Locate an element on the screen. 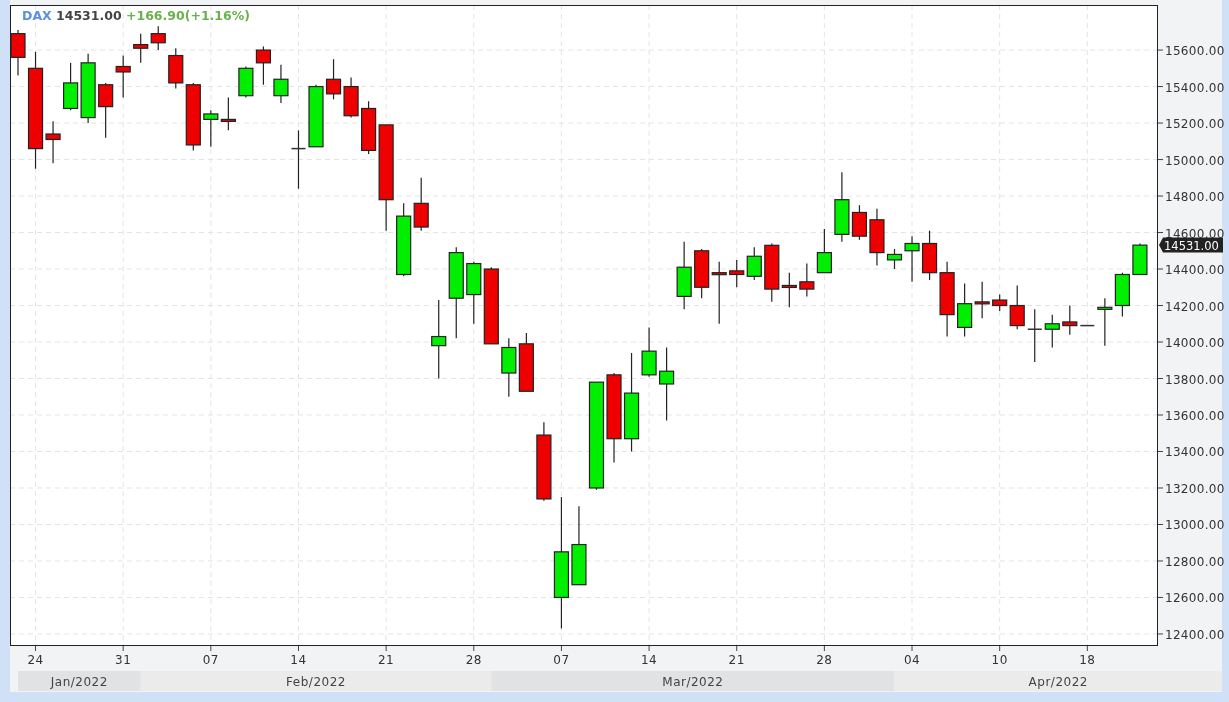 Image resolution: width=1229 pixels, height=702 pixels. axis-label: 04 is located at coordinates (912, 660).